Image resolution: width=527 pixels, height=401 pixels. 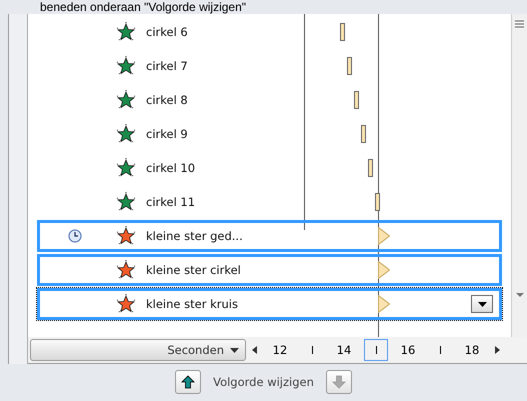 What do you see at coordinates (269, 202) in the screenshot?
I see `animation-effect-row: cirkel 11` at bounding box center [269, 202].